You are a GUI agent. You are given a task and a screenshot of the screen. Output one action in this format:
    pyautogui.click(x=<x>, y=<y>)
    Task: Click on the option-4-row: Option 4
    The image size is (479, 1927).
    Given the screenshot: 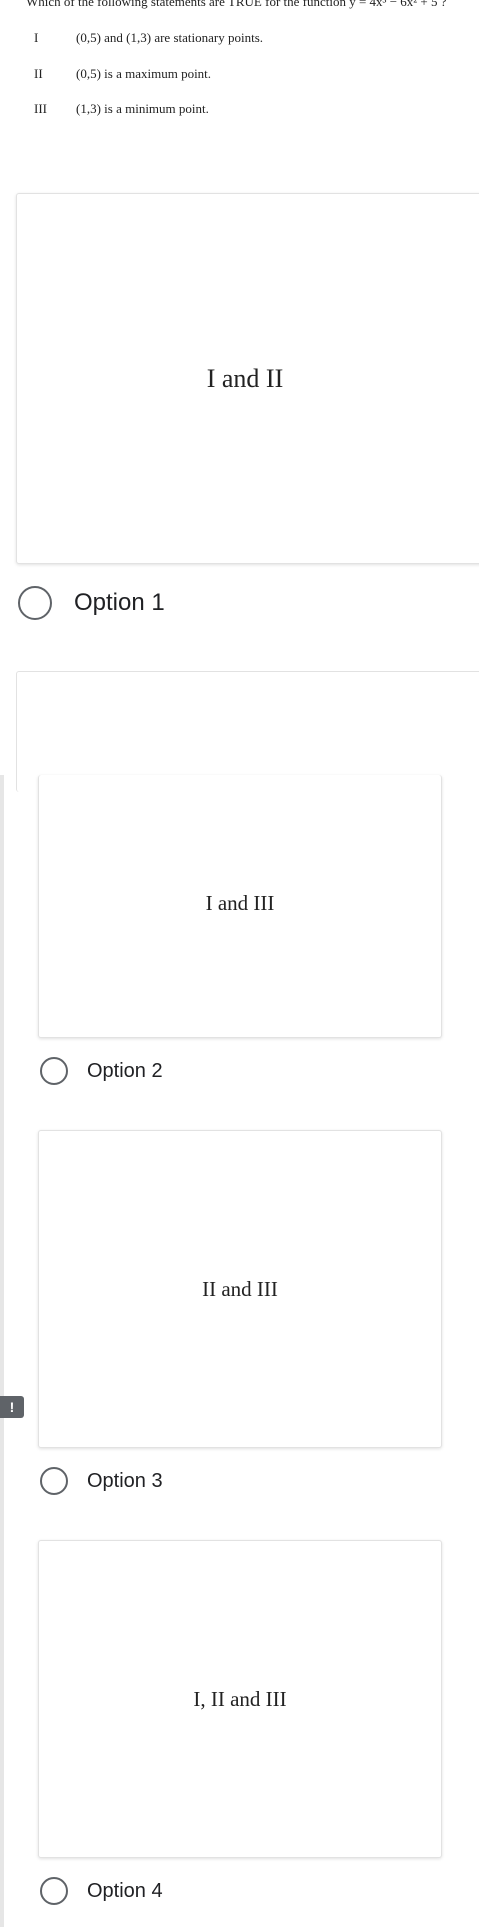 What is the action you would take?
    pyautogui.click(x=101, y=1891)
    